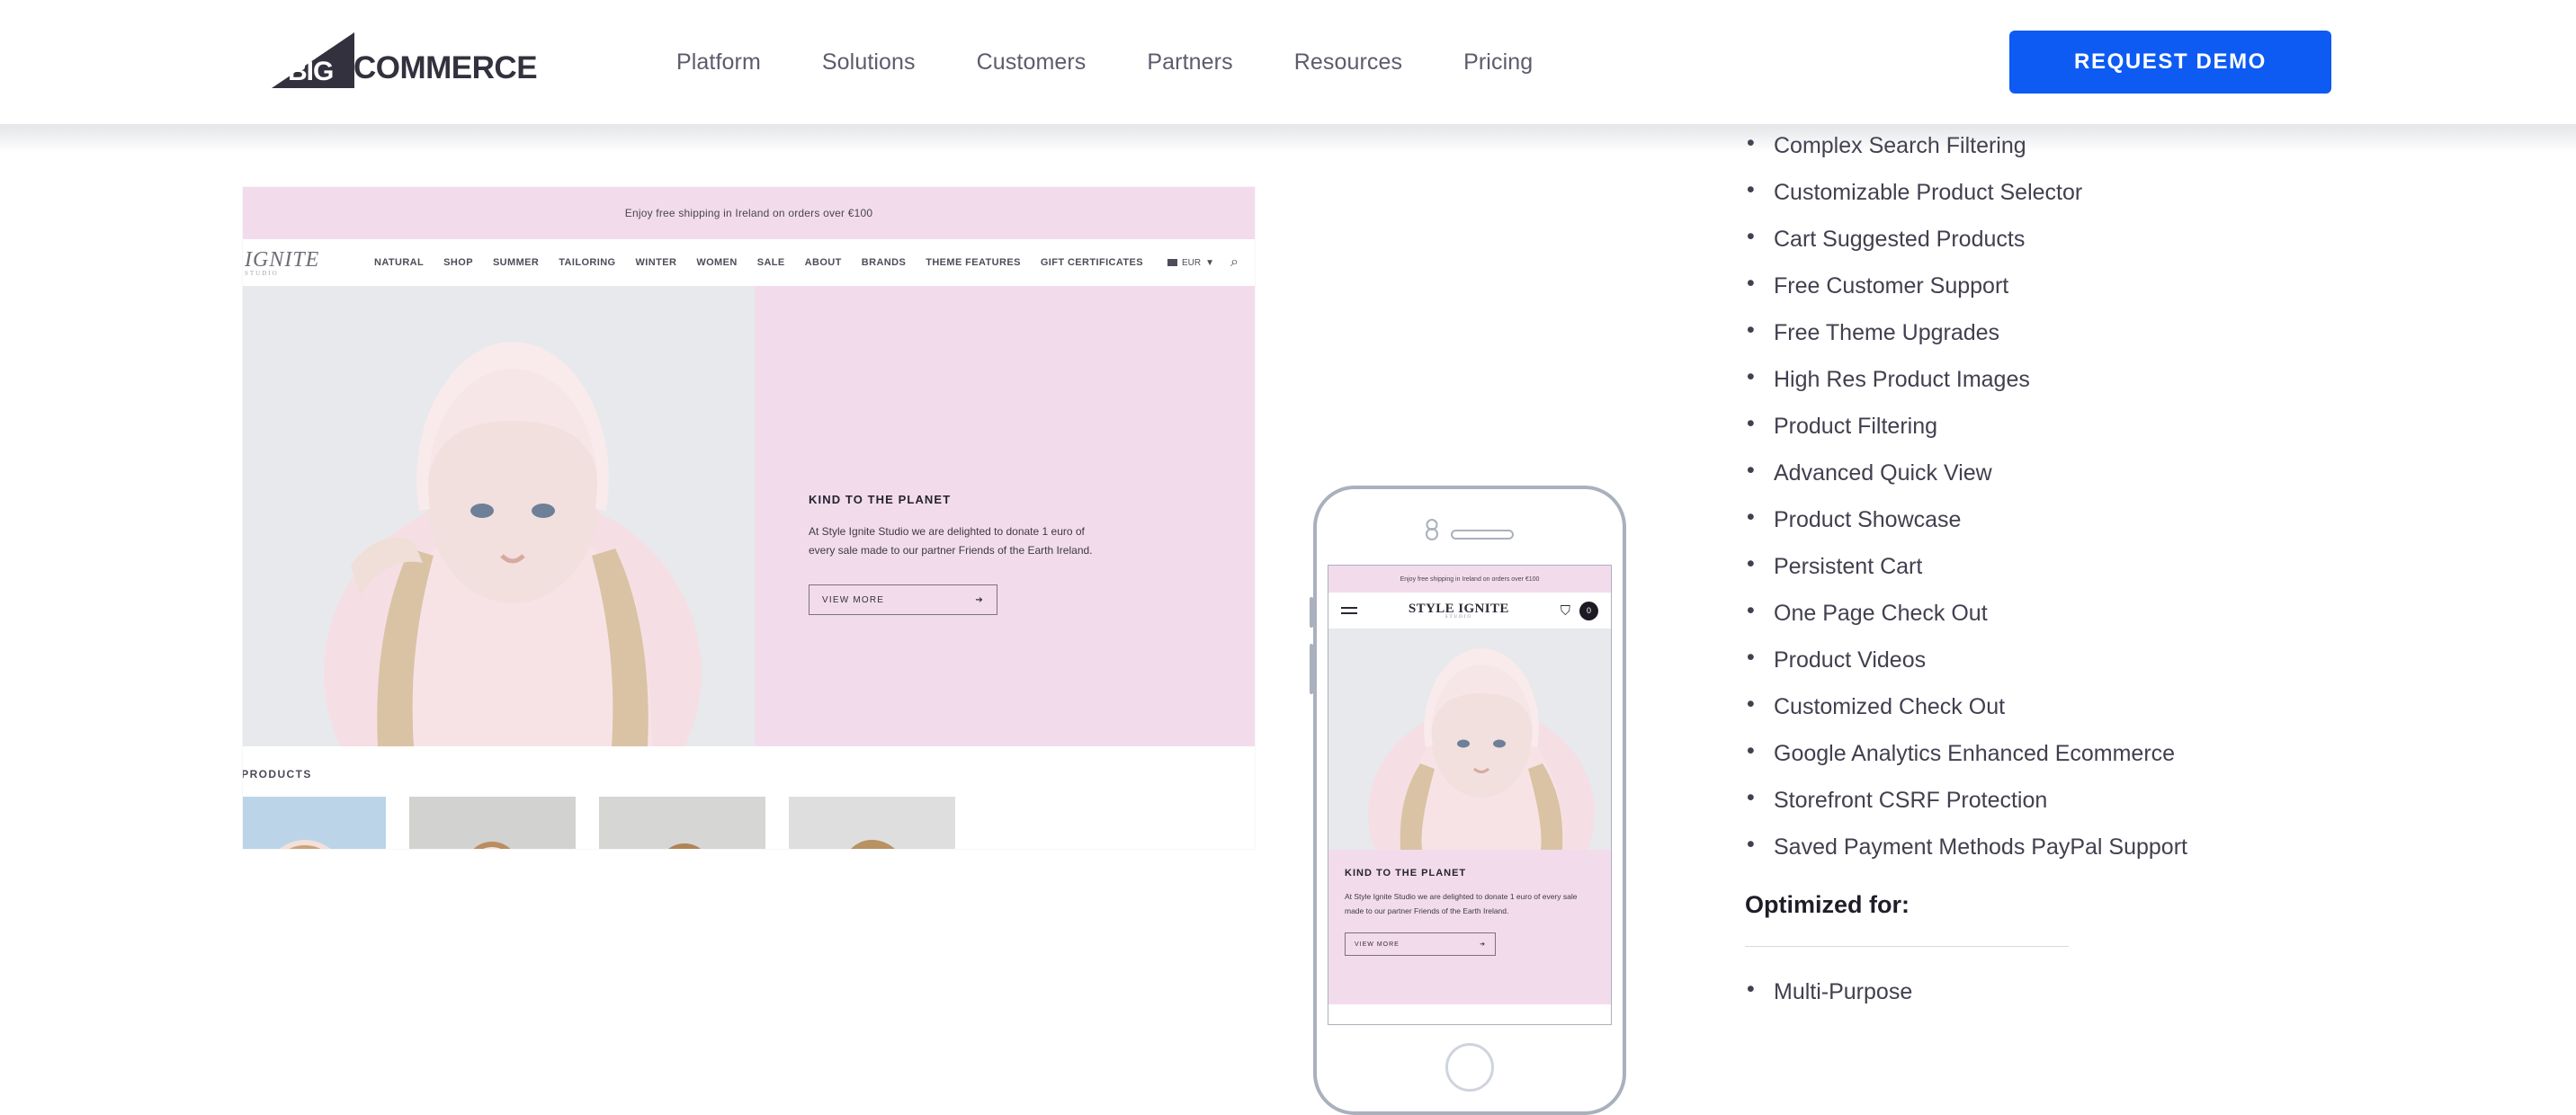  Describe the element at coordinates (516, 262) in the screenshot. I see `store-nav-summer: SUMMER` at that location.